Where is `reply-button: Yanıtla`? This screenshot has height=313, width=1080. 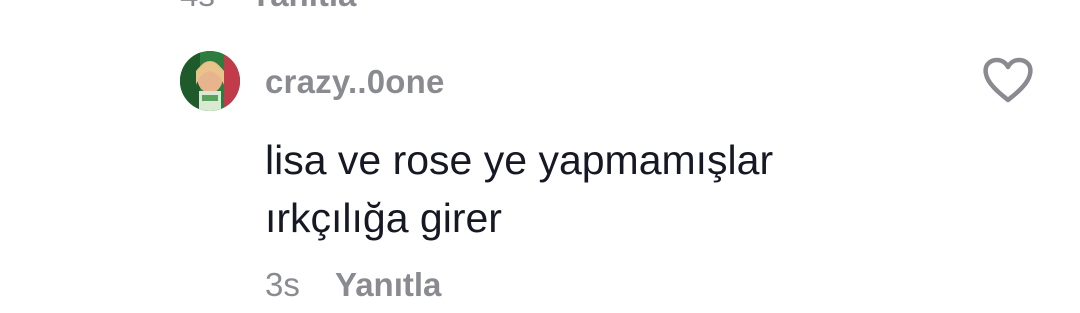
reply-button: Yanıtla is located at coordinates (388, 285).